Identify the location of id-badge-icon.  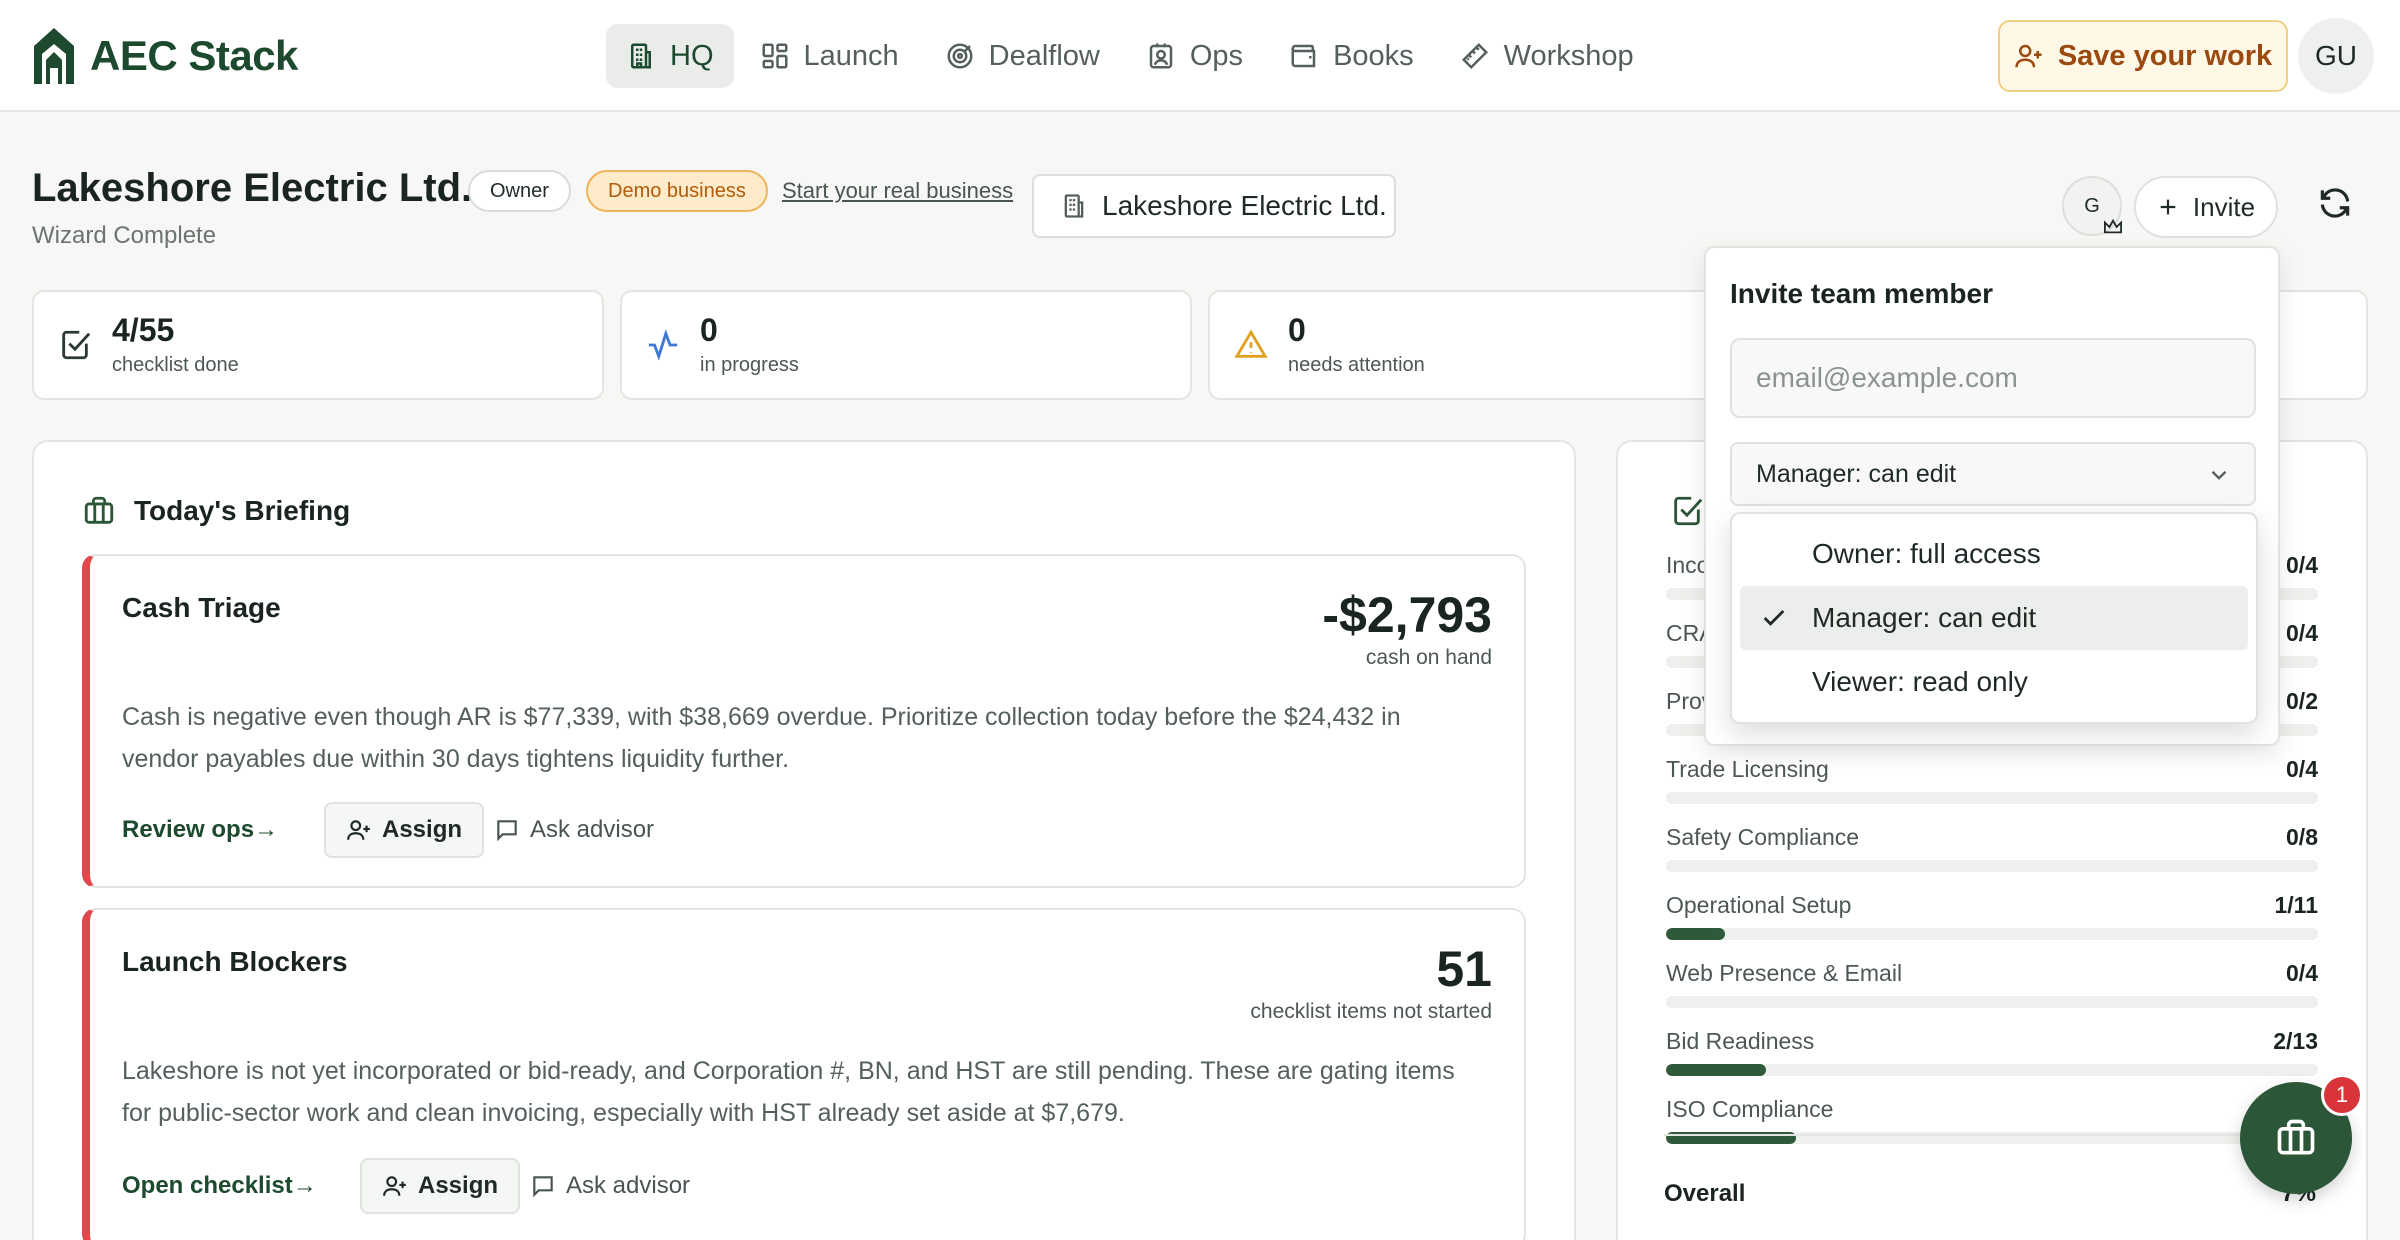
(1161, 56).